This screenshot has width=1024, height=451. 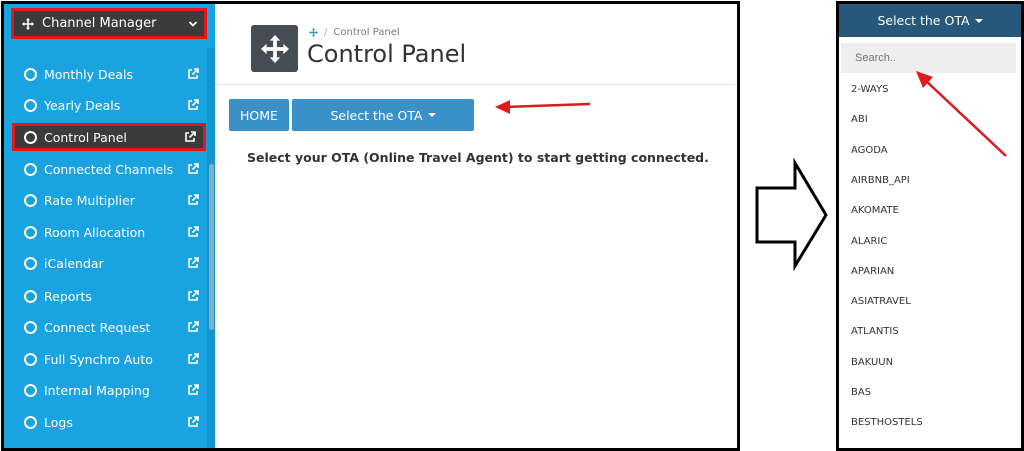 I want to click on sidebar-item: Connect Request, so click(x=109, y=327).